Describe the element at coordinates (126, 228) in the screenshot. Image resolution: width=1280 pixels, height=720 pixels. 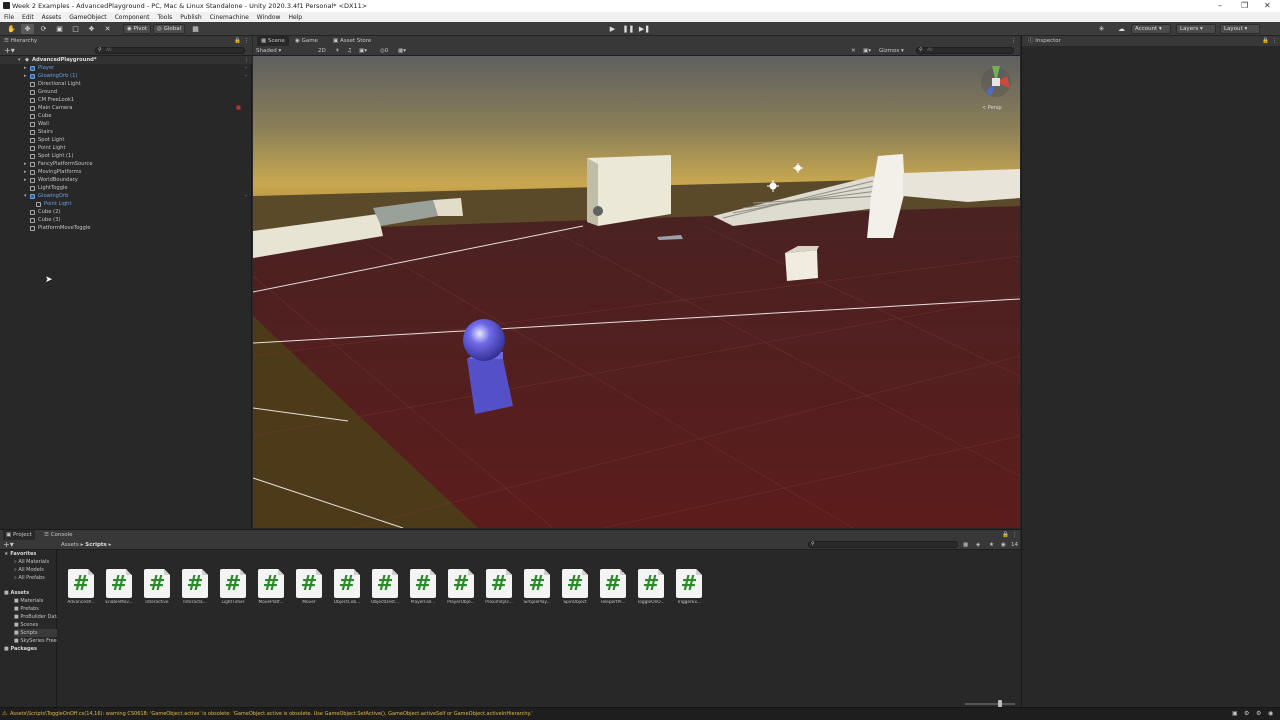
I see `hierarchy-item: PlatformMoveToggle` at that location.